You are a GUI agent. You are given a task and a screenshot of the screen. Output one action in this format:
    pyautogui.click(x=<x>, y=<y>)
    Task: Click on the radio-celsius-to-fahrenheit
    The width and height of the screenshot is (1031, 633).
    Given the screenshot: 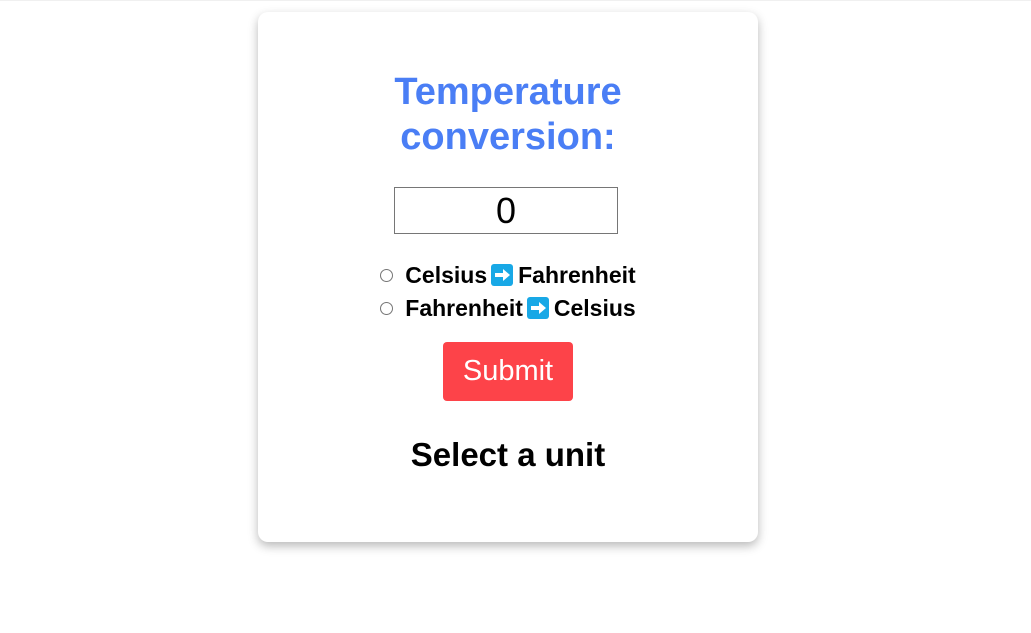 What is the action you would take?
    pyautogui.click(x=387, y=275)
    